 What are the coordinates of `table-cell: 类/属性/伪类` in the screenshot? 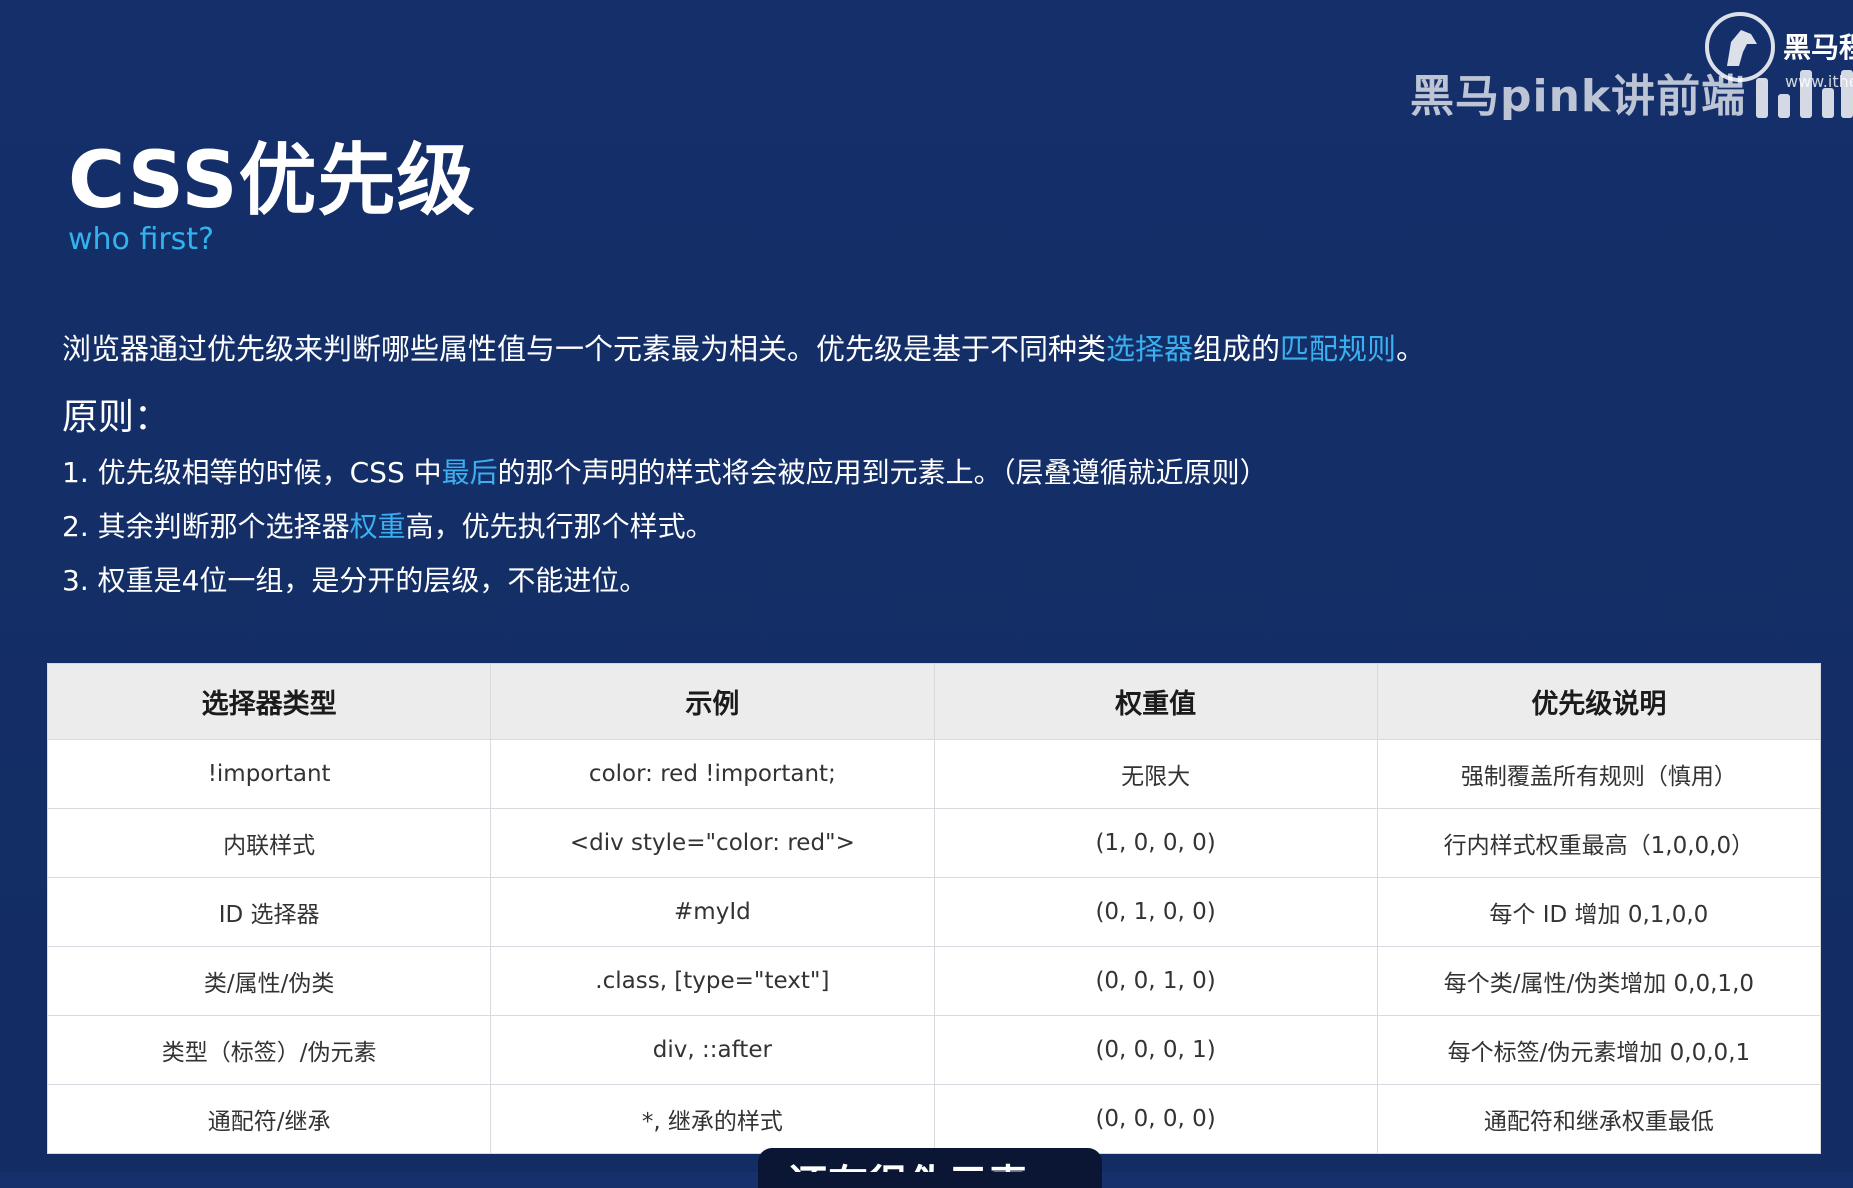 It's located at (269, 981).